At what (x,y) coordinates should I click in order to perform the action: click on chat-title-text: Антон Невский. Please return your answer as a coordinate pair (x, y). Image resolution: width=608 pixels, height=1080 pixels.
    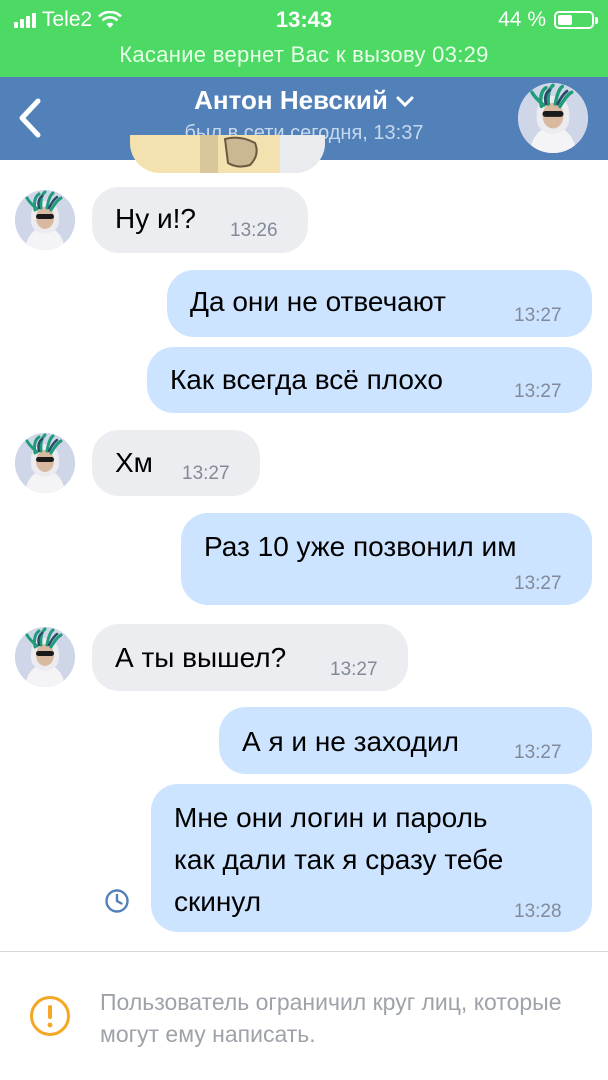
    Looking at the image, I should click on (291, 100).